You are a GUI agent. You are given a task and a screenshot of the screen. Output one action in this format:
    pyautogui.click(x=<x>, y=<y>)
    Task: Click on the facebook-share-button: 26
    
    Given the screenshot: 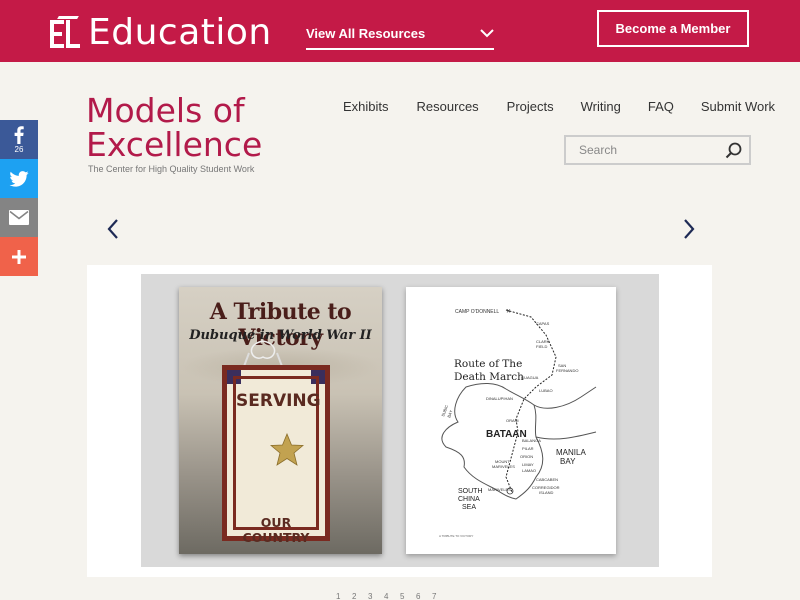 What is the action you would take?
    pyautogui.click(x=19, y=139)
    